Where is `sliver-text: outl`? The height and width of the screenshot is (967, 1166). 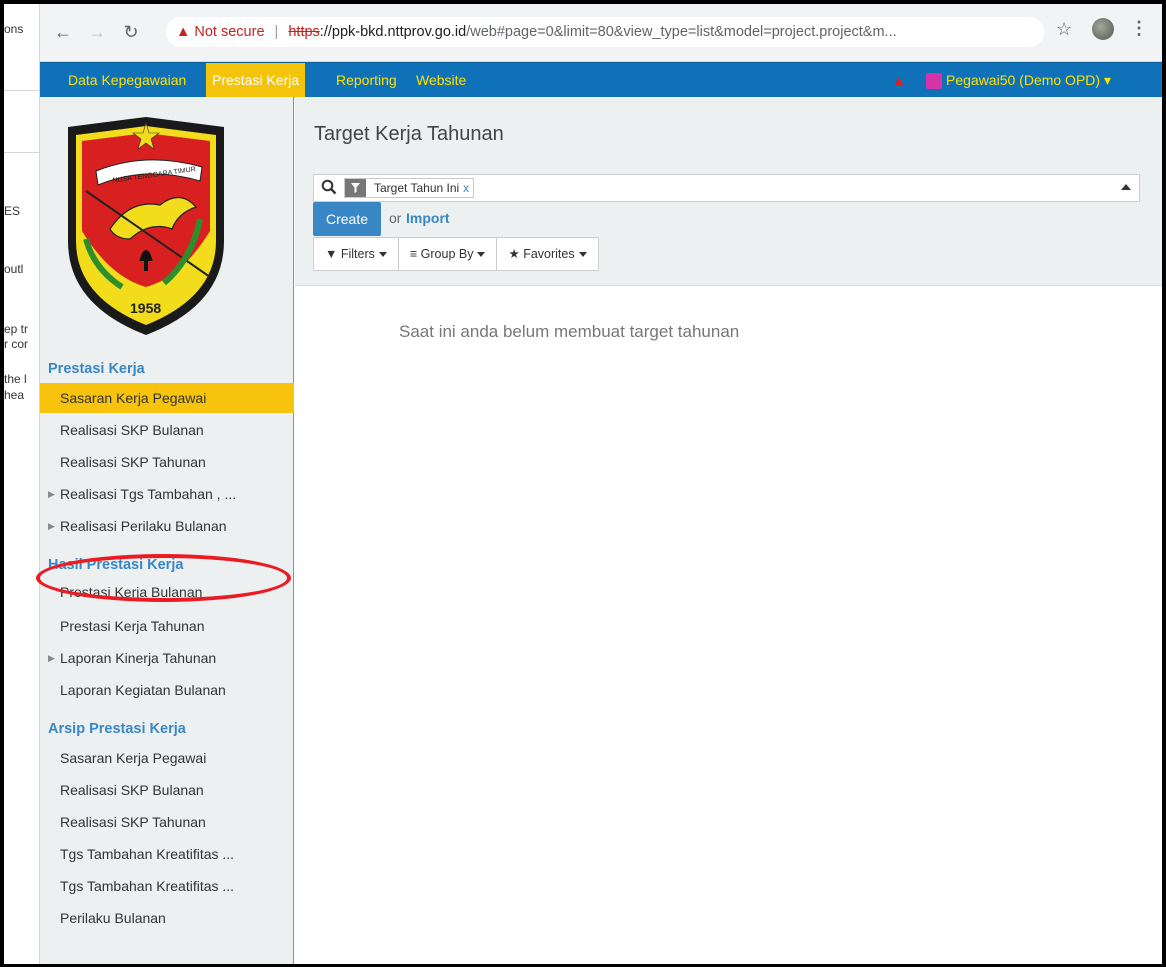 sliver-text: outl is located at coordinates (14, 269).